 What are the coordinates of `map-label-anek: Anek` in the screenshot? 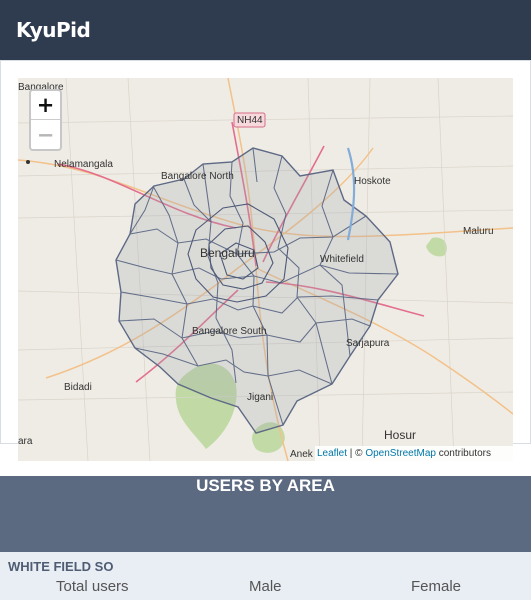 It's located at (302, 454).